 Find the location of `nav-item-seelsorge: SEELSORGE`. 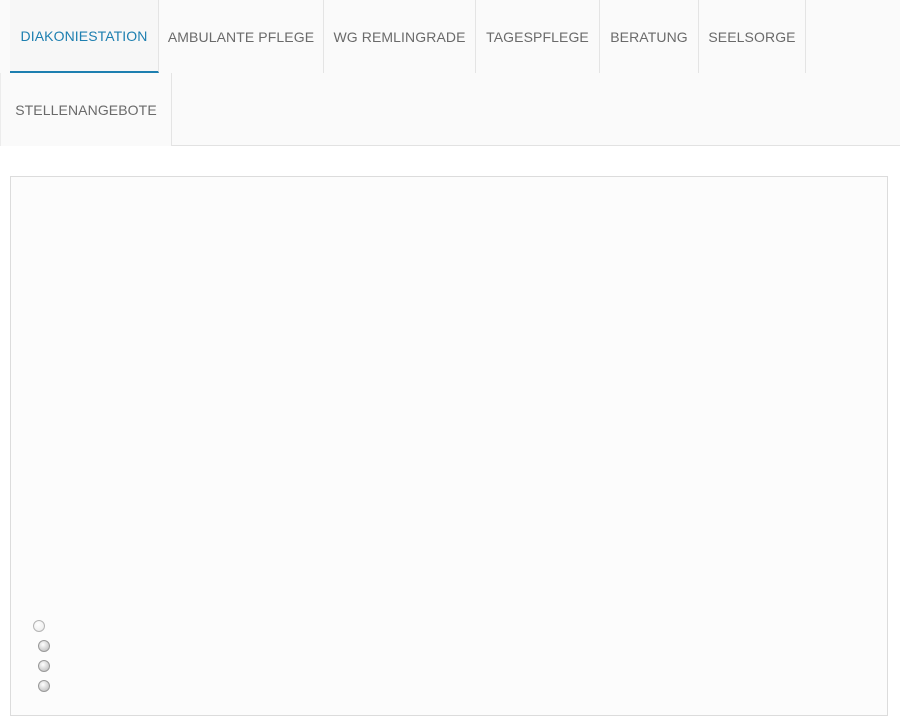

nav-item-seelsorge: SEELSORGE is located at coordinates (752, 36).